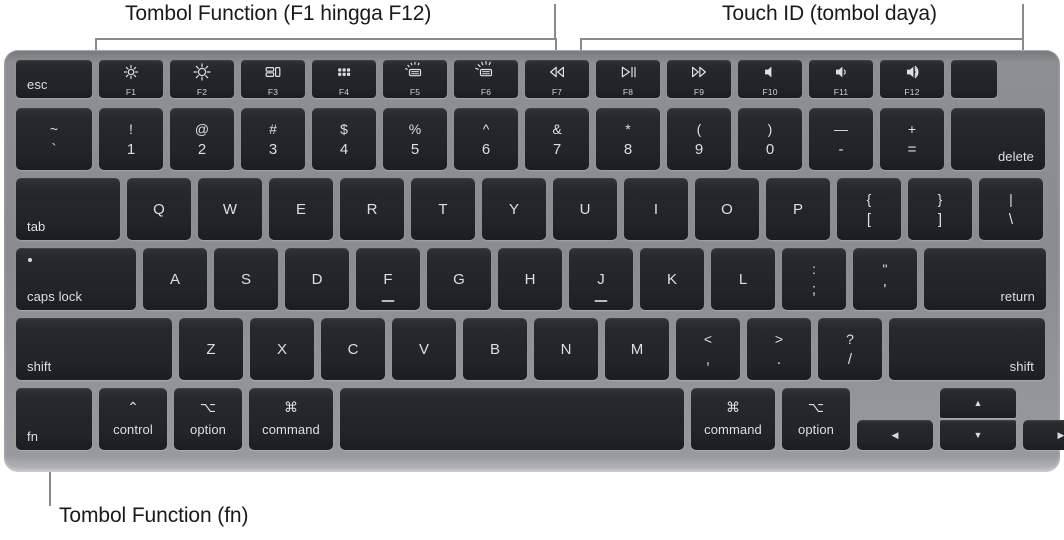  I want to click on key-key-m: M, so click(637, 349).